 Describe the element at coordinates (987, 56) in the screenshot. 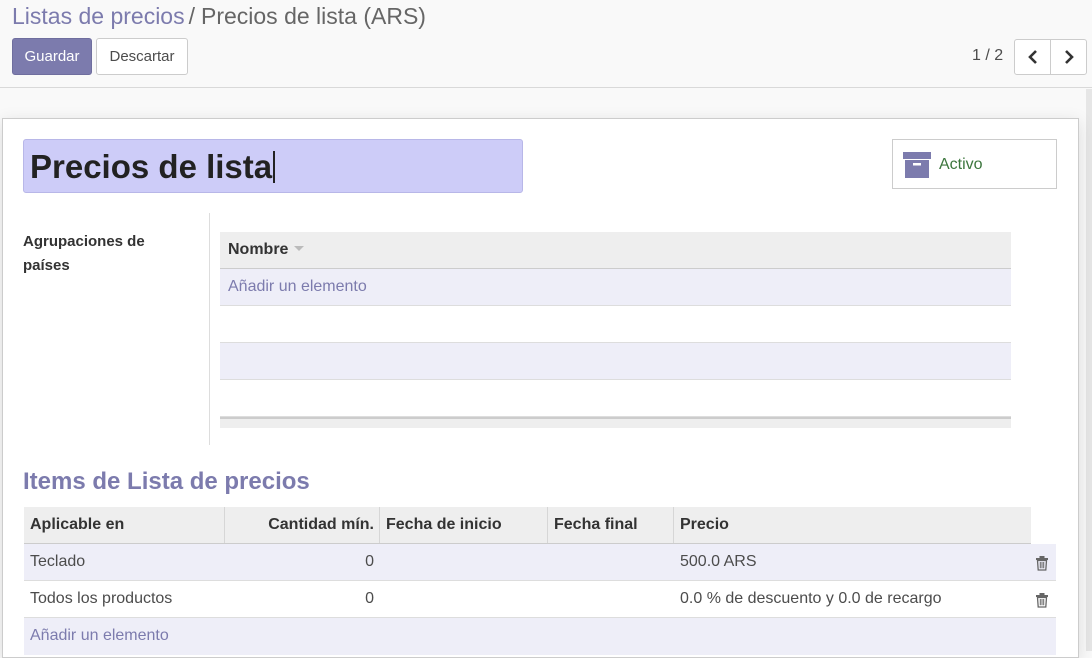

I see `pager-value: 1 / 2` at that location.